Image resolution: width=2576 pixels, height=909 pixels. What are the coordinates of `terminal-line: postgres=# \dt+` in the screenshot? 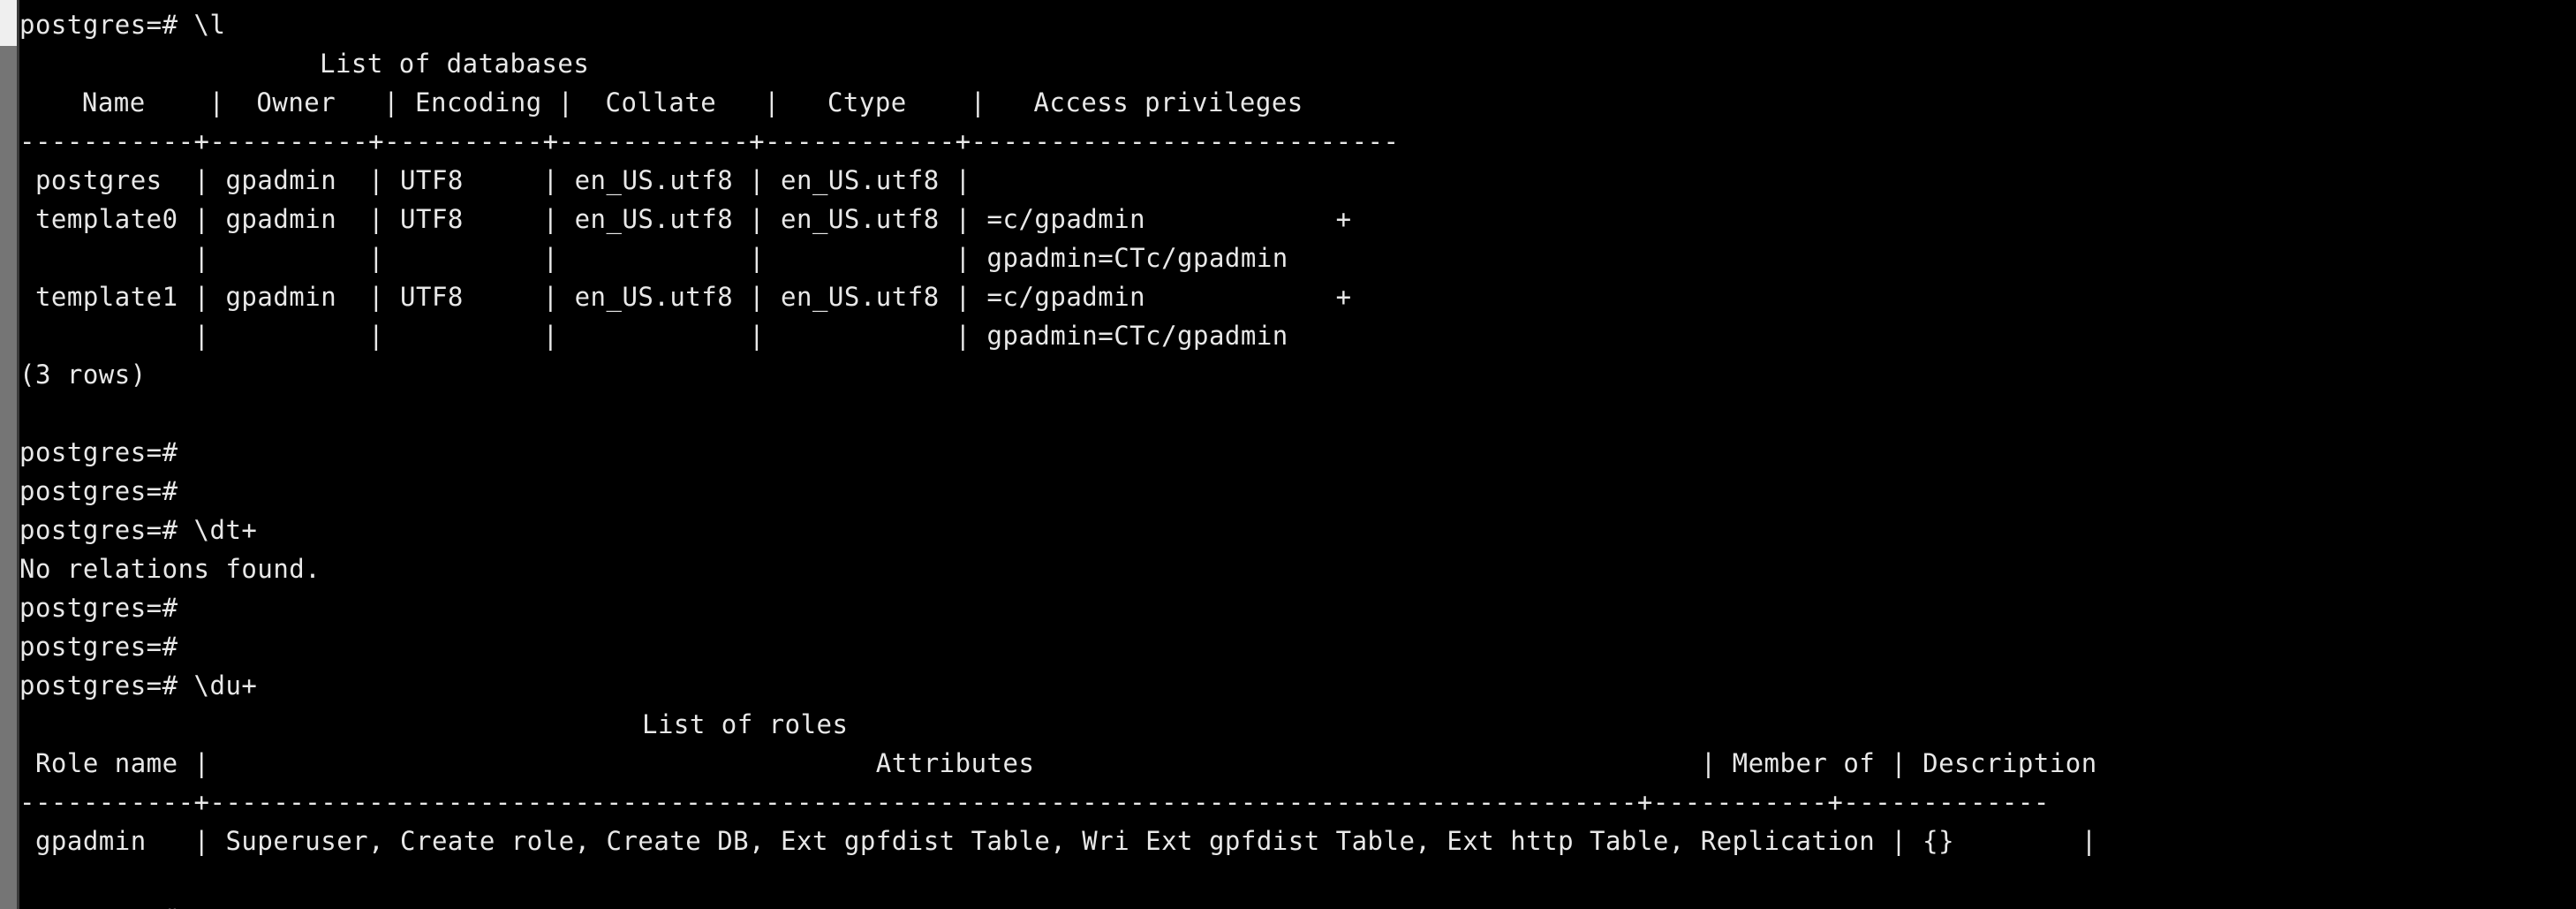 It's located at (138, 530).